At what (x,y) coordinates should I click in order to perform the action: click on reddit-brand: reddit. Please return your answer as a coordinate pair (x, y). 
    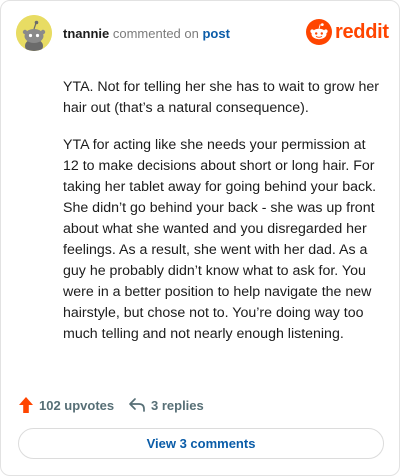
    Looking at the image, I should click on (347, 32).